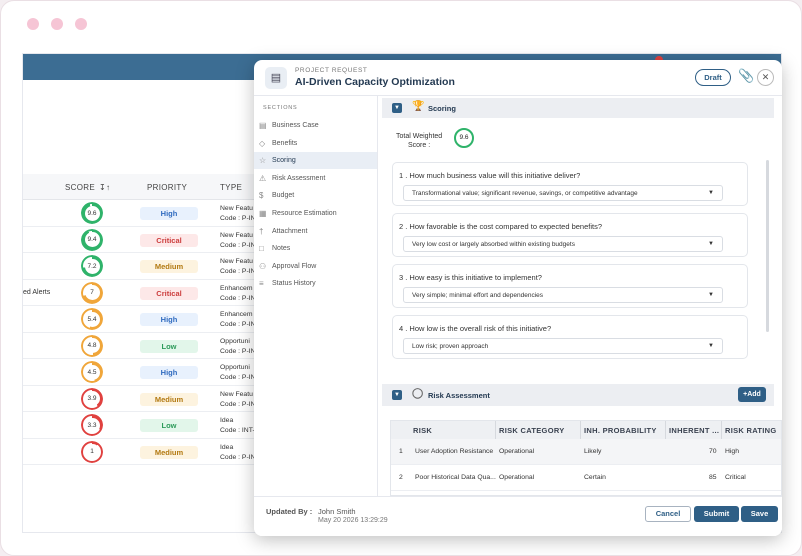 The width and height of the screenshot is (802, 556). What do you see at coordinates (563, 346) in the screenshot?
I see `answer-select: Low risk; proven approach ▼` at bounding box center [563, 346].